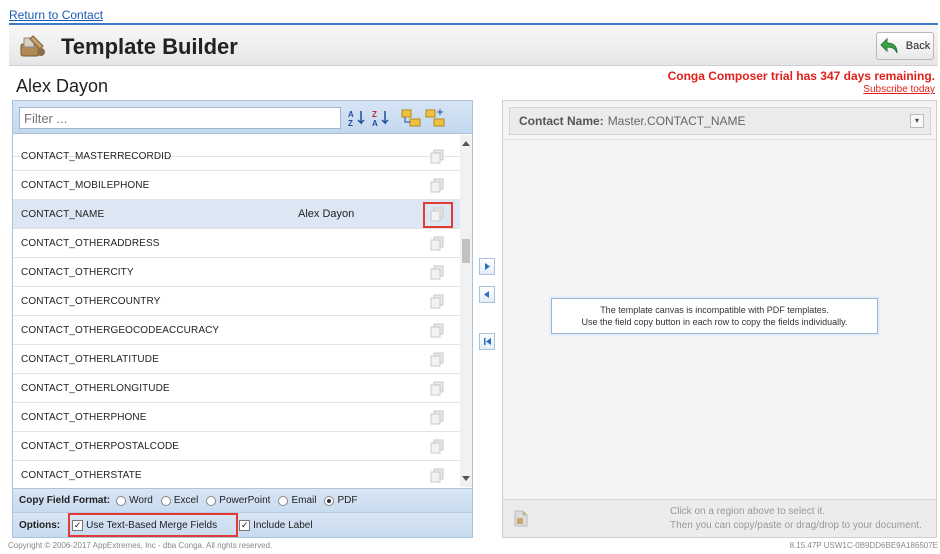 This screenshot has width=940, height=554. What do you see at coordinates (236, 388) in the screenshot?
I see `field-row: CONTACT_OTHERLONGITUDE` at bounding box center [236, 388].